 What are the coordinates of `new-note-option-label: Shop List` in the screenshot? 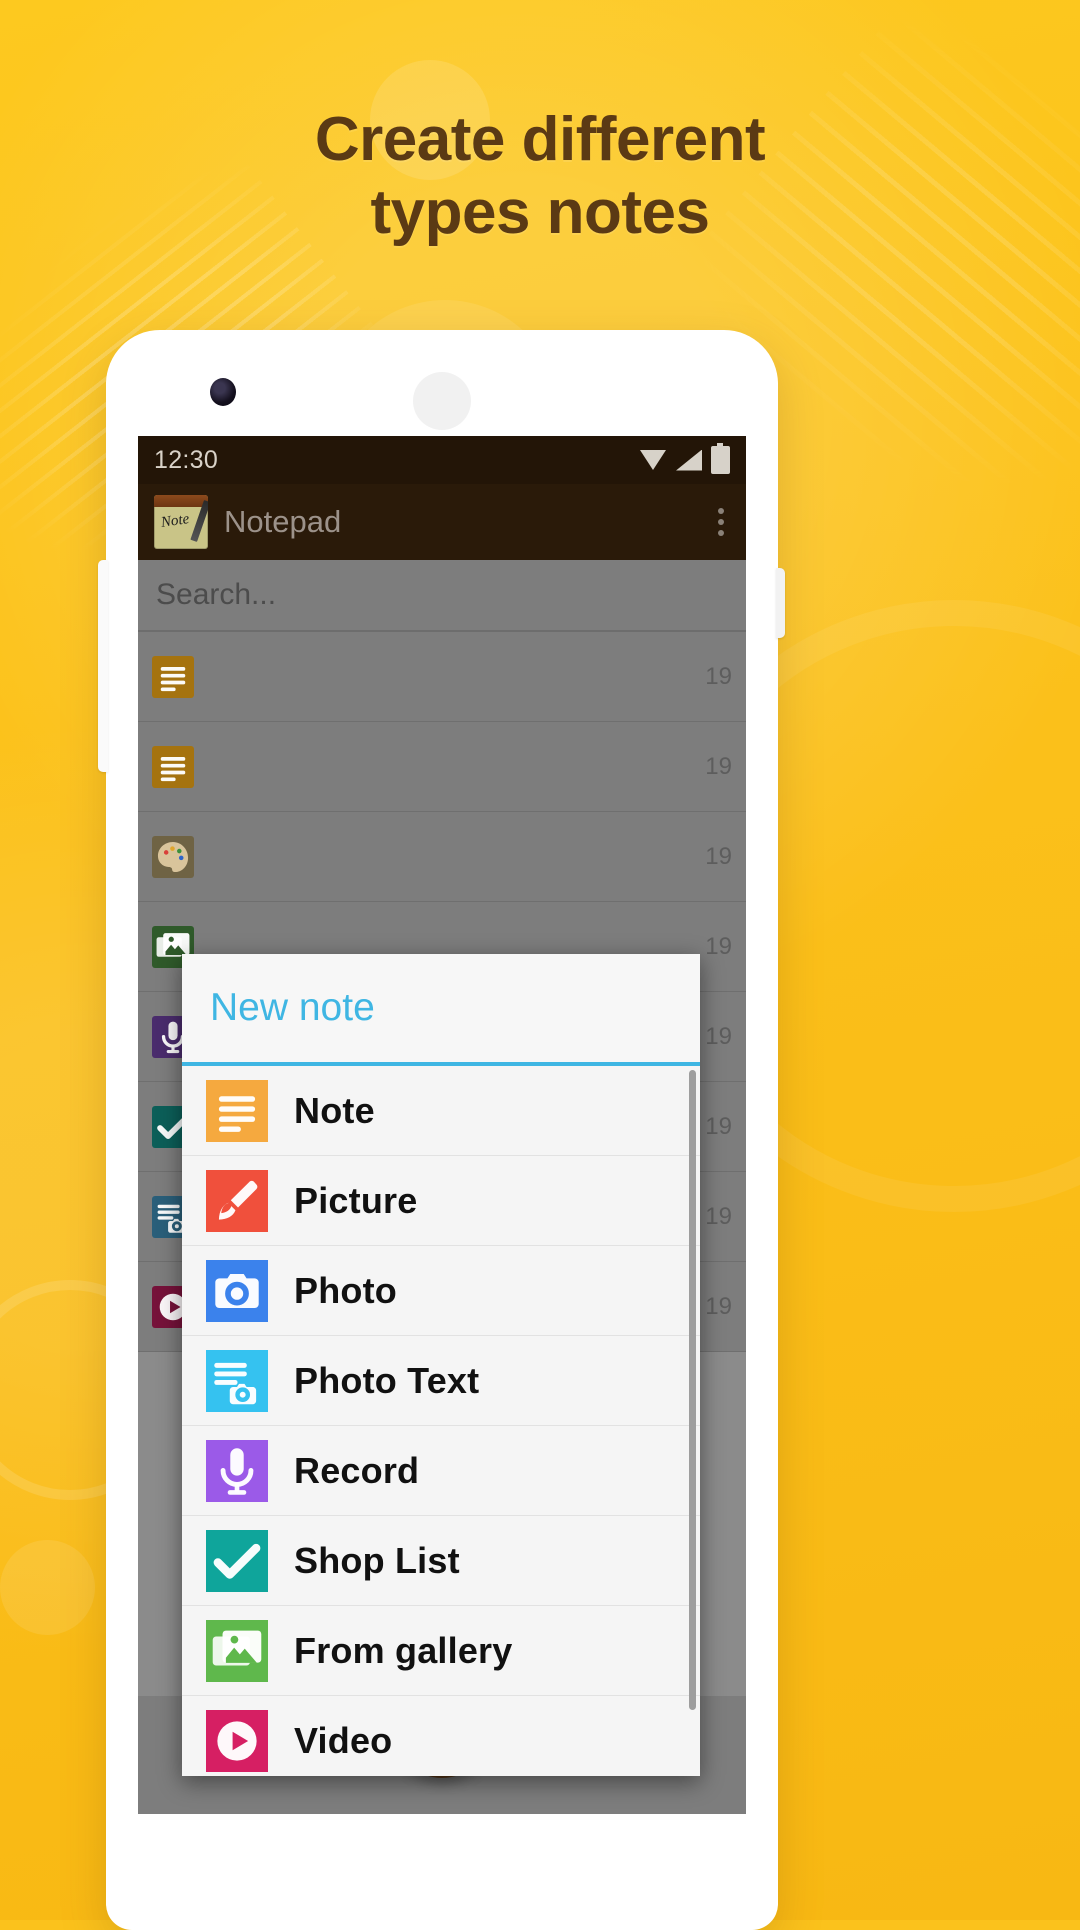 It's located at (377, 1560).